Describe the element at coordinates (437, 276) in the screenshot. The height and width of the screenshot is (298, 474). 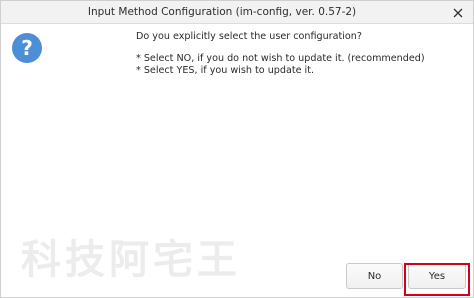
I see `yes-button: Yes` at that location.